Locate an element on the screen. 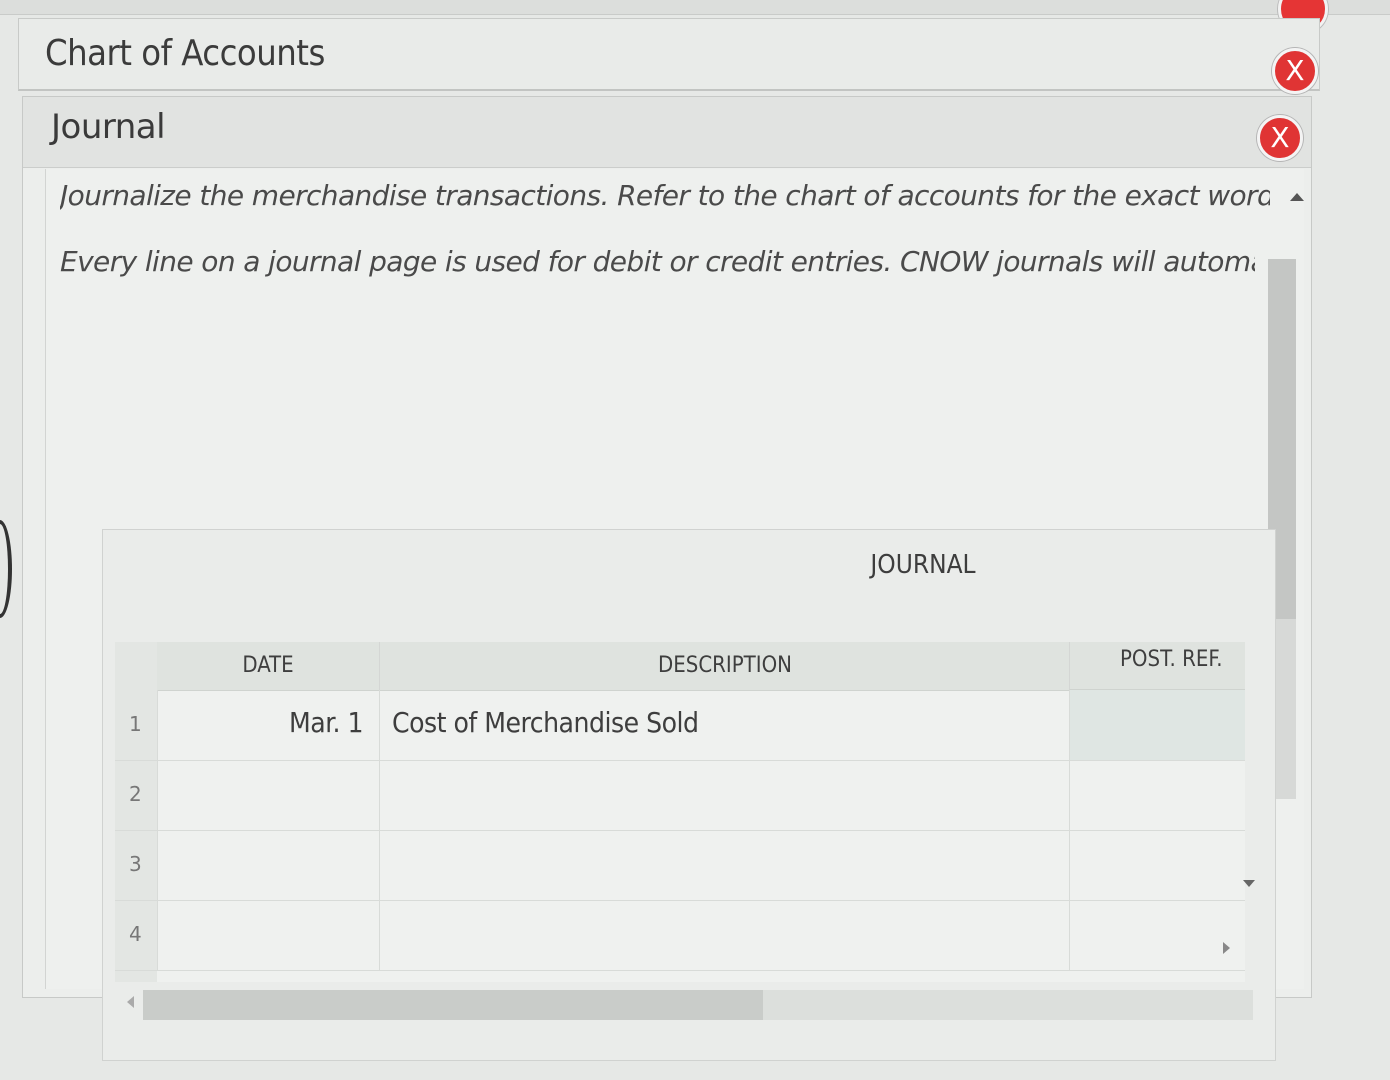 The width and height of the screenshot is (1390, 1080). date-header: DATE is located at coordinates (268, 666).